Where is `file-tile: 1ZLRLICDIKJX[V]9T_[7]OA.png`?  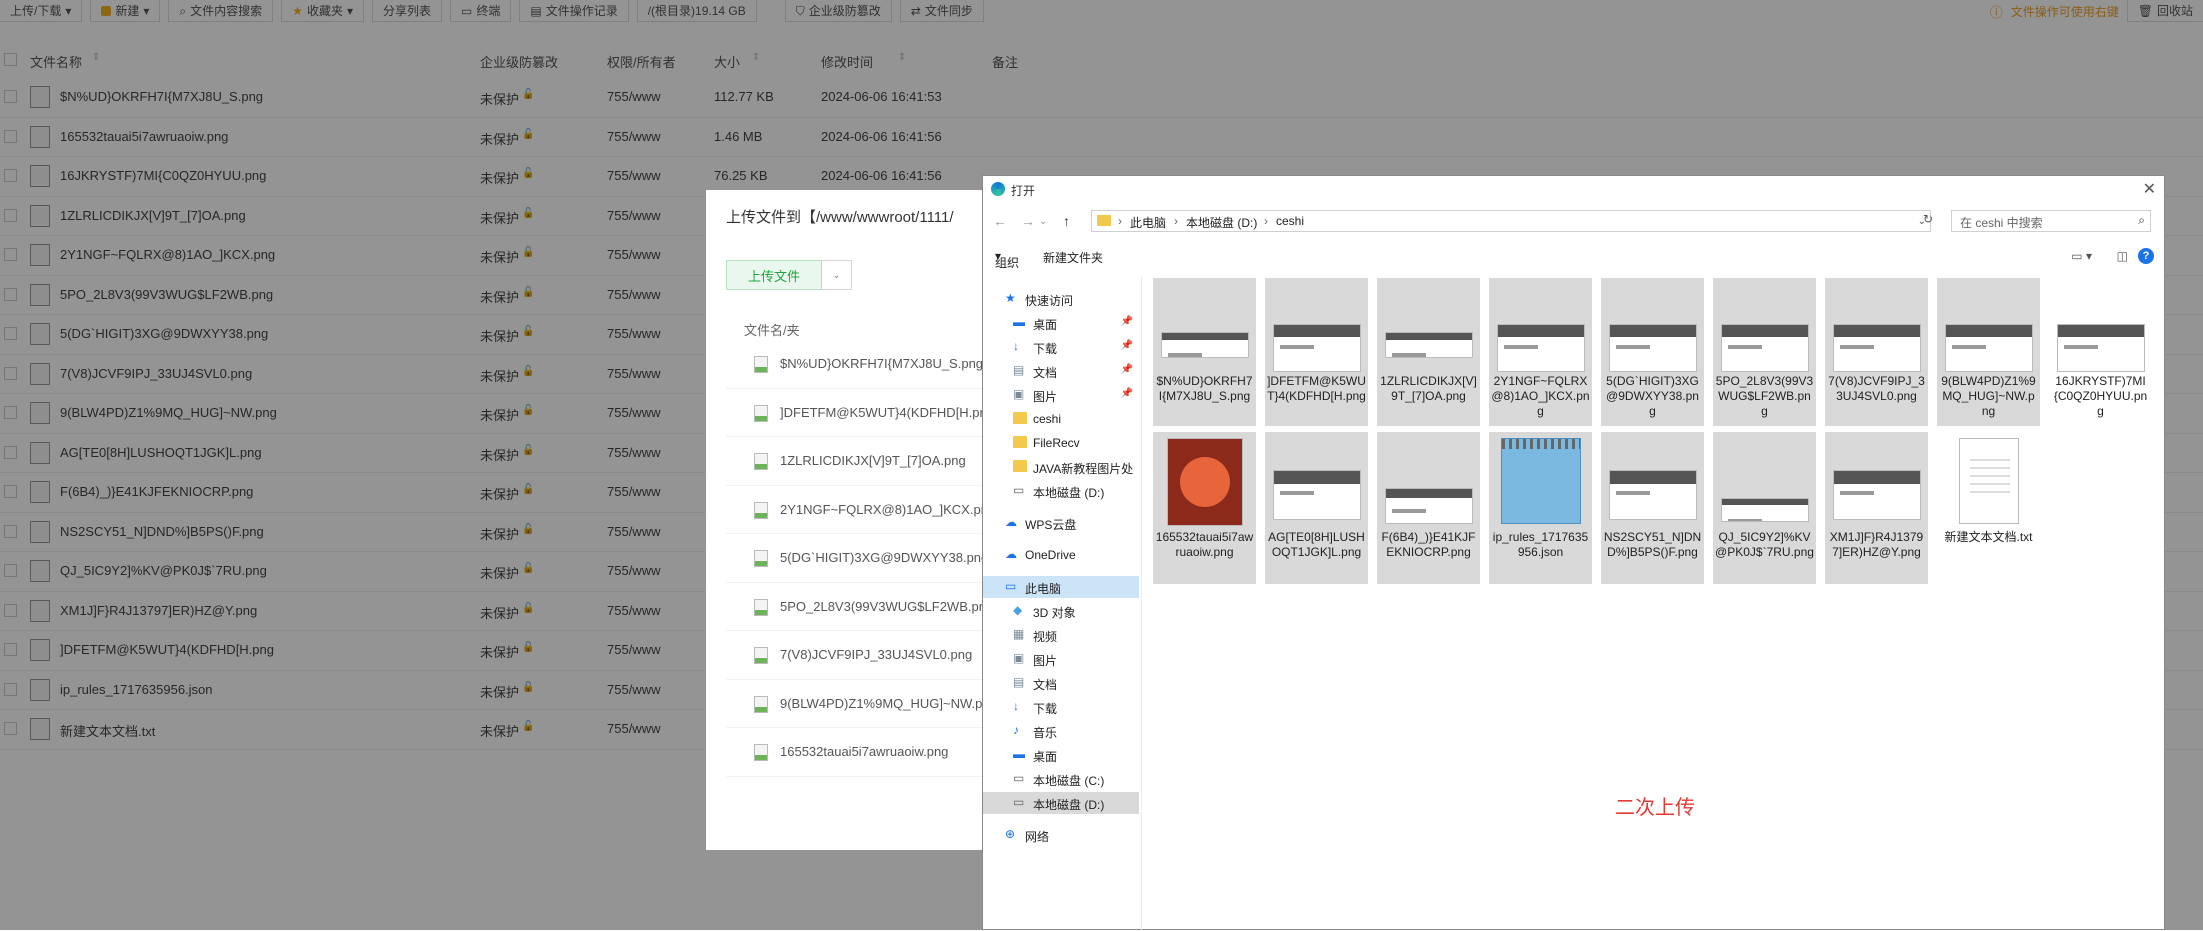
file-tile: 1ZLRLICDIKJX[V]9T_[7]OA.png is located at coordinates (1428, 352).